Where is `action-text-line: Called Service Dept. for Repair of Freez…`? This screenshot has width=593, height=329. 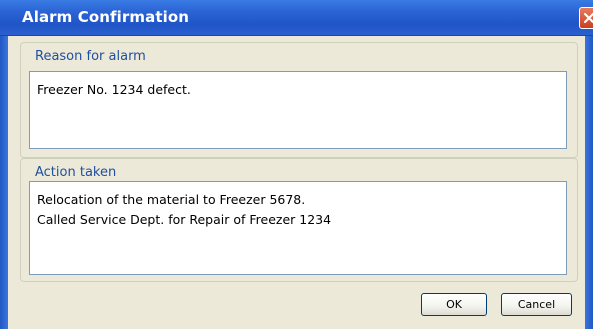 action-text-line: Called Service Dept. for Repair of Freez… is located at coordinates (184, 219).